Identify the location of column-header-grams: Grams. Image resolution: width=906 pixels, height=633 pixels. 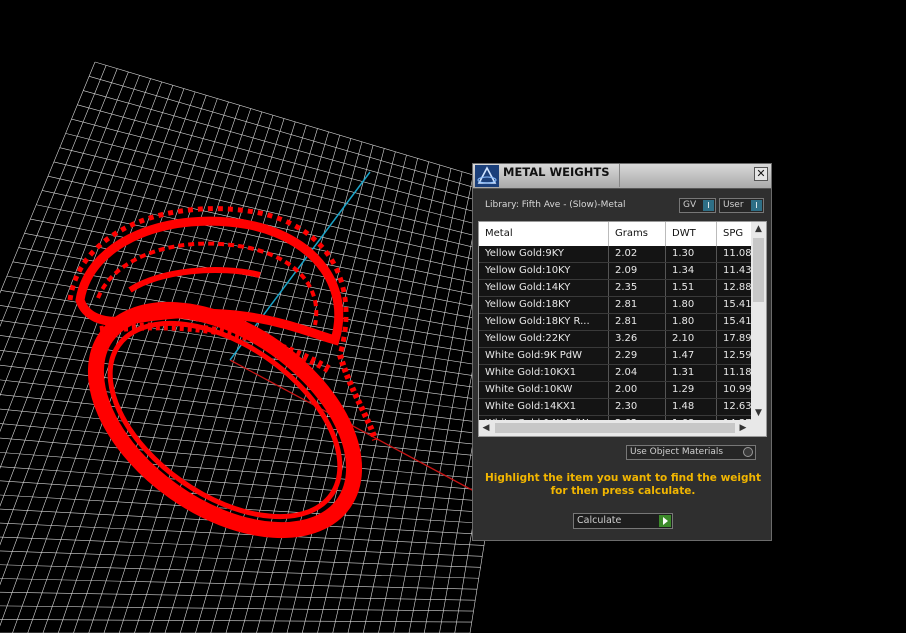
(637, 234).